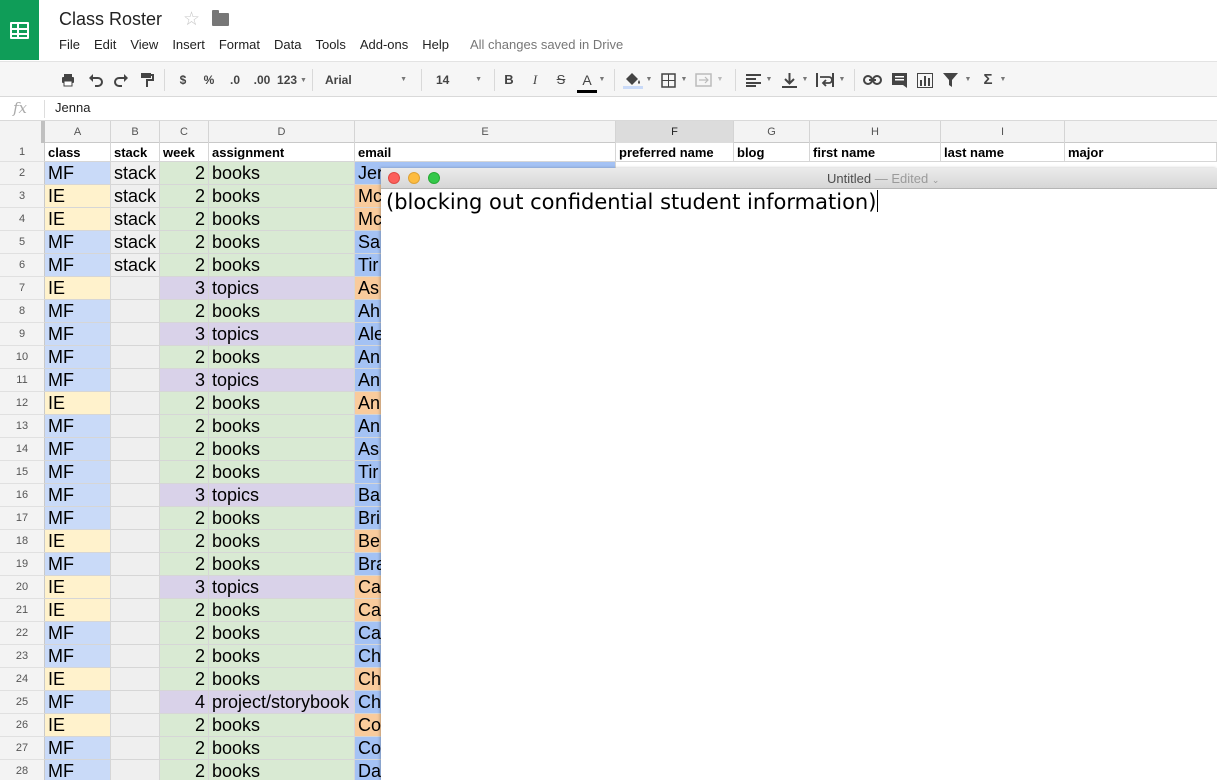 The height and width of the screenshot is (780, 1217). Describe the element at coordinates (384, 44) in the screenshot. I see `menu-addons: Add-ons` at that location.